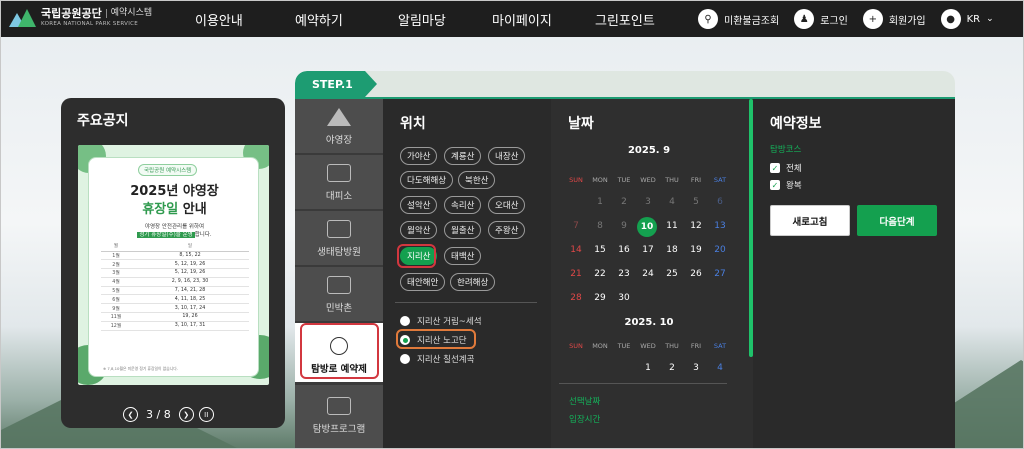  What do you see at coordinates (507, 230) in the screenshot?
I see `chip-juwangsan: 주왕산` at bounding box center [507, 230].